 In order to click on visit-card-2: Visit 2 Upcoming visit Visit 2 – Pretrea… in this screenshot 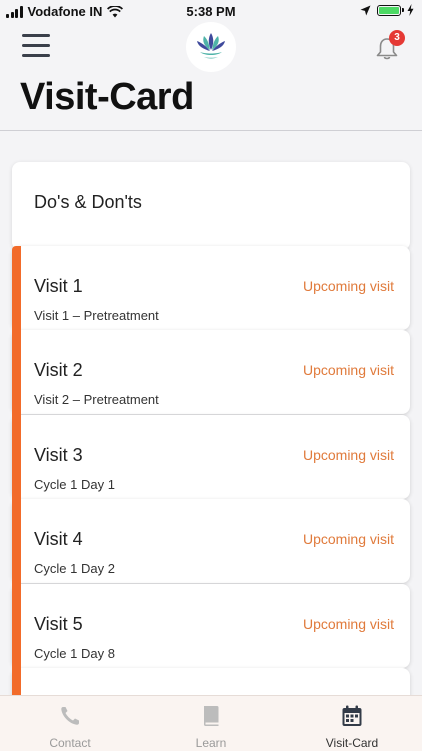, I will do `click(211, 372)`.